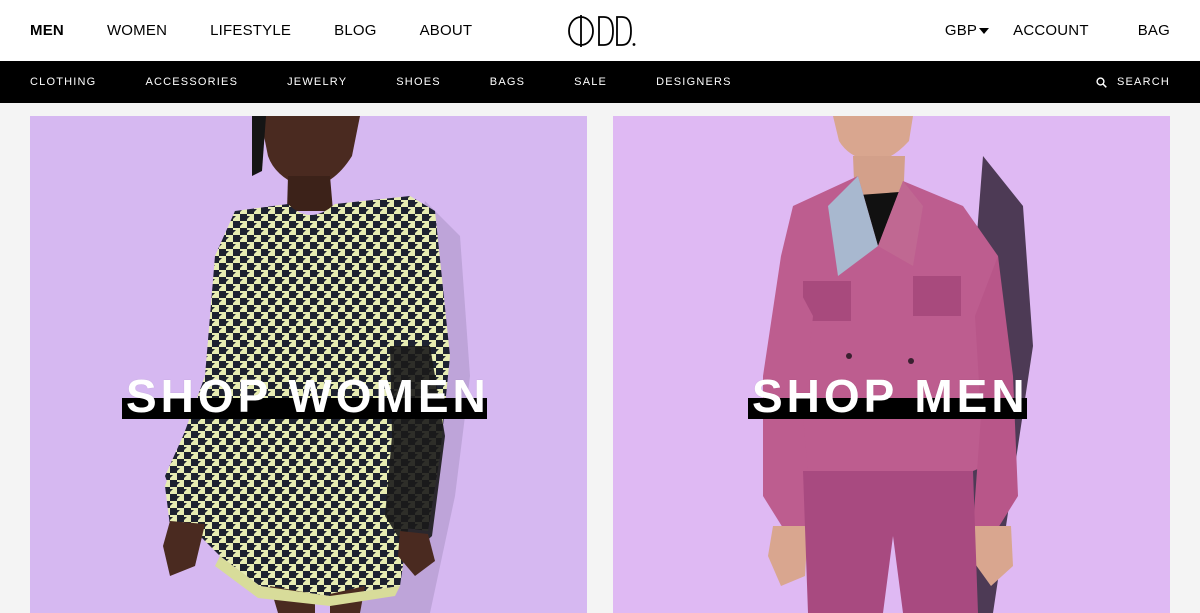 The width and height of the screenshot is (1200, 613). I want to click on primary-nav: MEN WOMEN LIFESTYLE BLOG ABOUT, so click(271, 30).